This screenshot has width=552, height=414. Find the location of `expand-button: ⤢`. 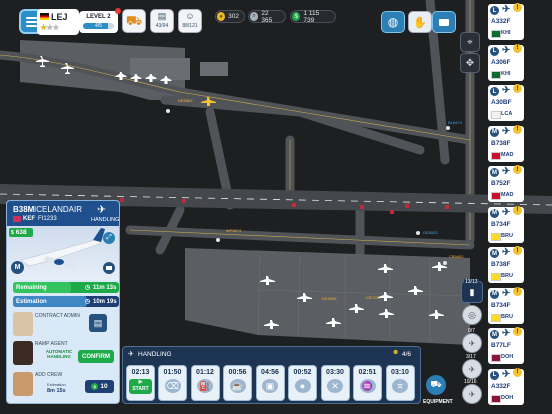

expand-button: ⤢ is located at coordinates (109, 238).